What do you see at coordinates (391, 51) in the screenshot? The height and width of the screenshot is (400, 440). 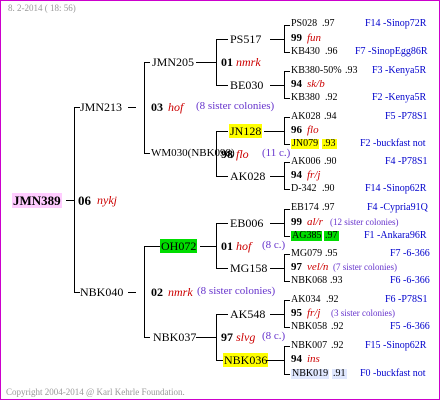 I see `gen4-source: F7 -SinopEgg86R` at bounding box center [391, 51].